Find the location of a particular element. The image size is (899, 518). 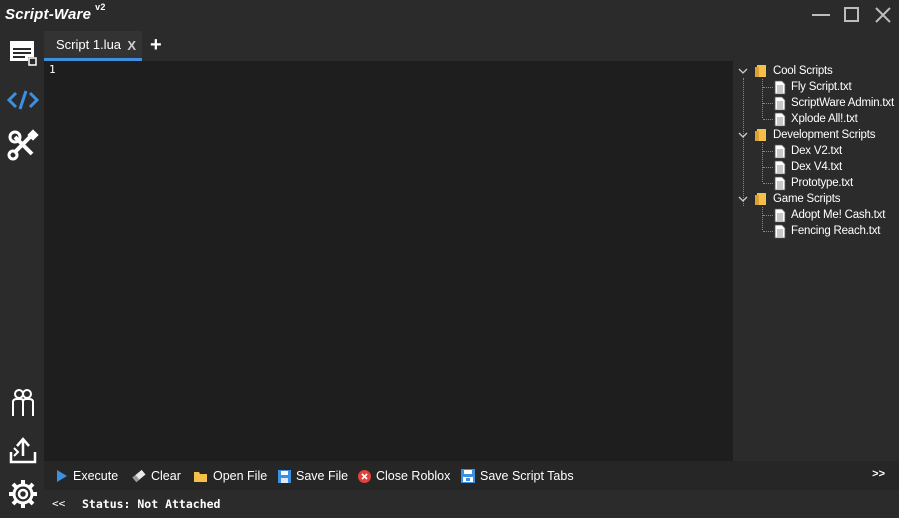

folder-open-icon is located at coordinates (200, 476).